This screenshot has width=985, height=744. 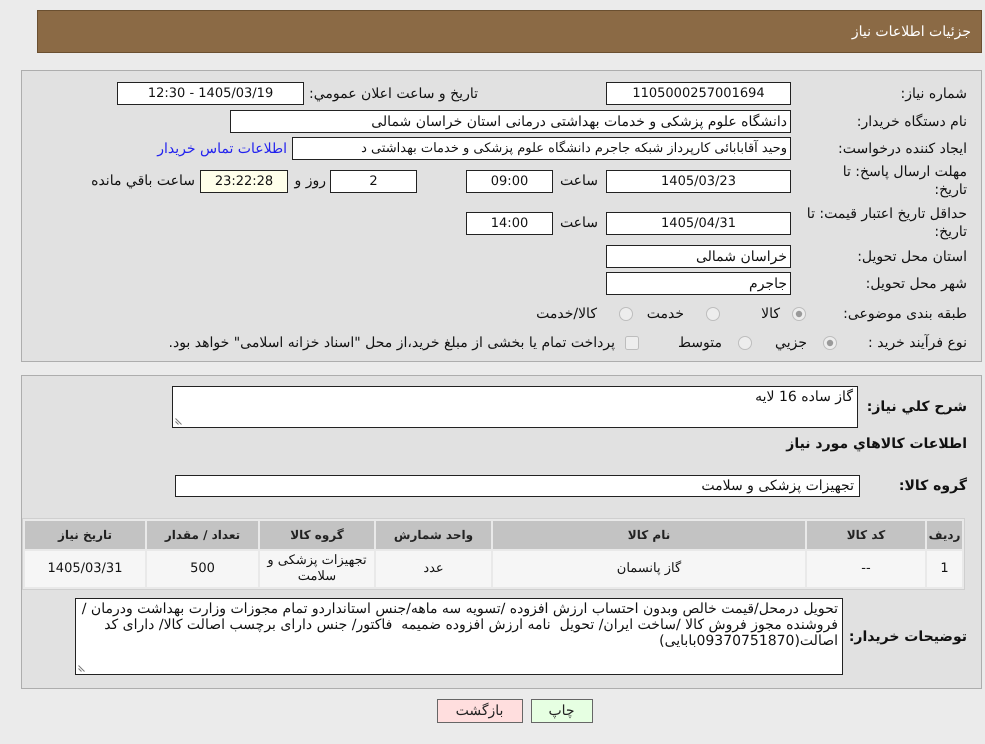 I want to click on field-label: ایجاد کننده درخواست:, so click(x=902, y=149).